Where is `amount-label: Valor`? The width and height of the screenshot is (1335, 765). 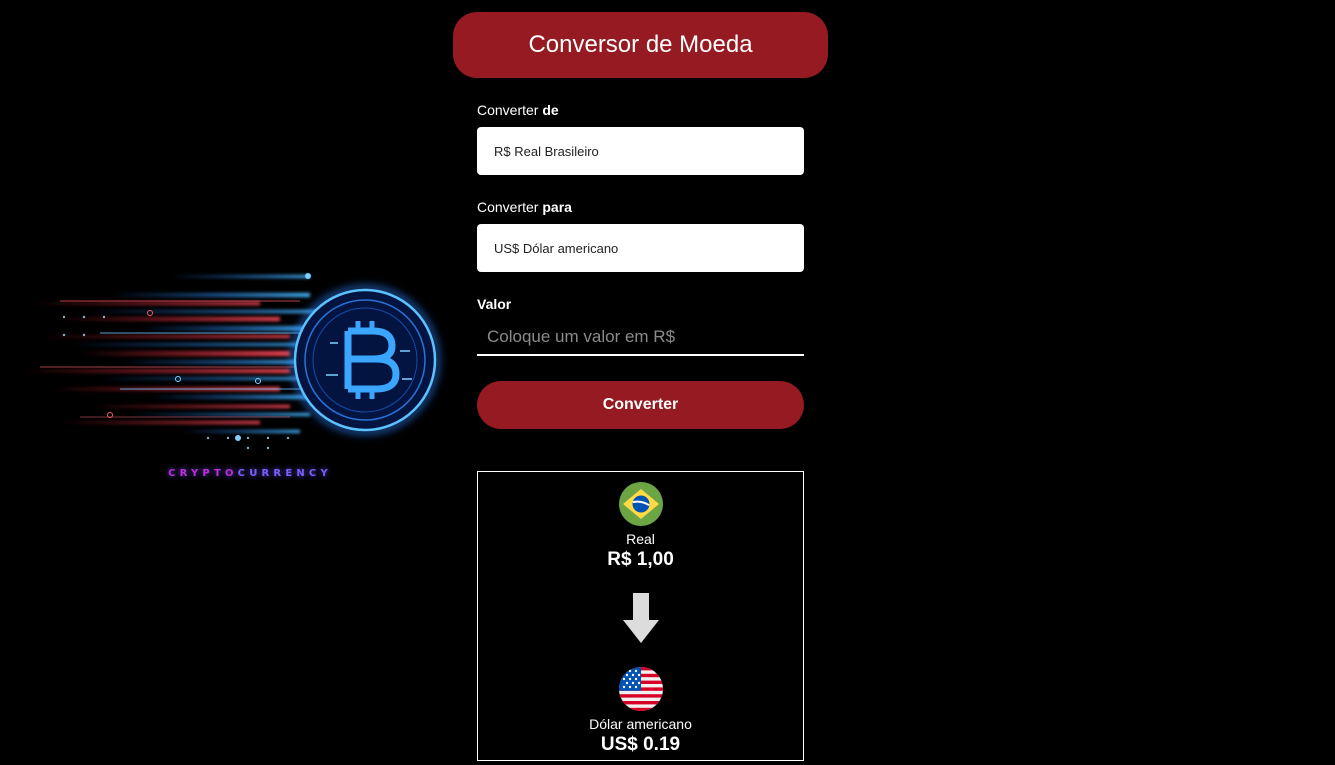
amount-label: Valor is located at coordinates (640, 304).